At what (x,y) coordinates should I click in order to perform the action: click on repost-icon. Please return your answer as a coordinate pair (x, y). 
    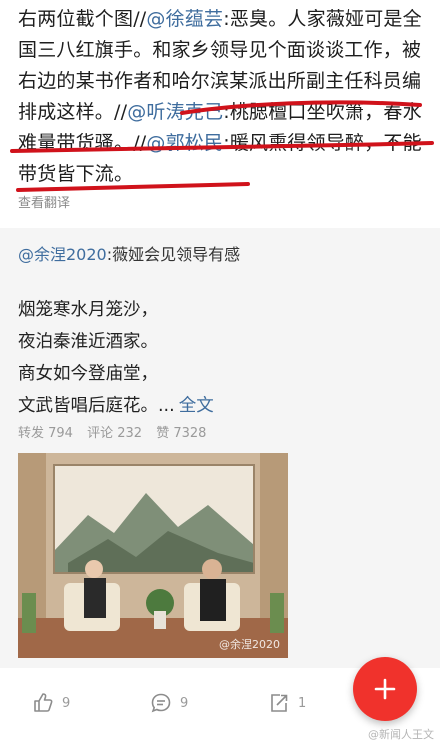
    Looking at the image, I should click on (279, 703).